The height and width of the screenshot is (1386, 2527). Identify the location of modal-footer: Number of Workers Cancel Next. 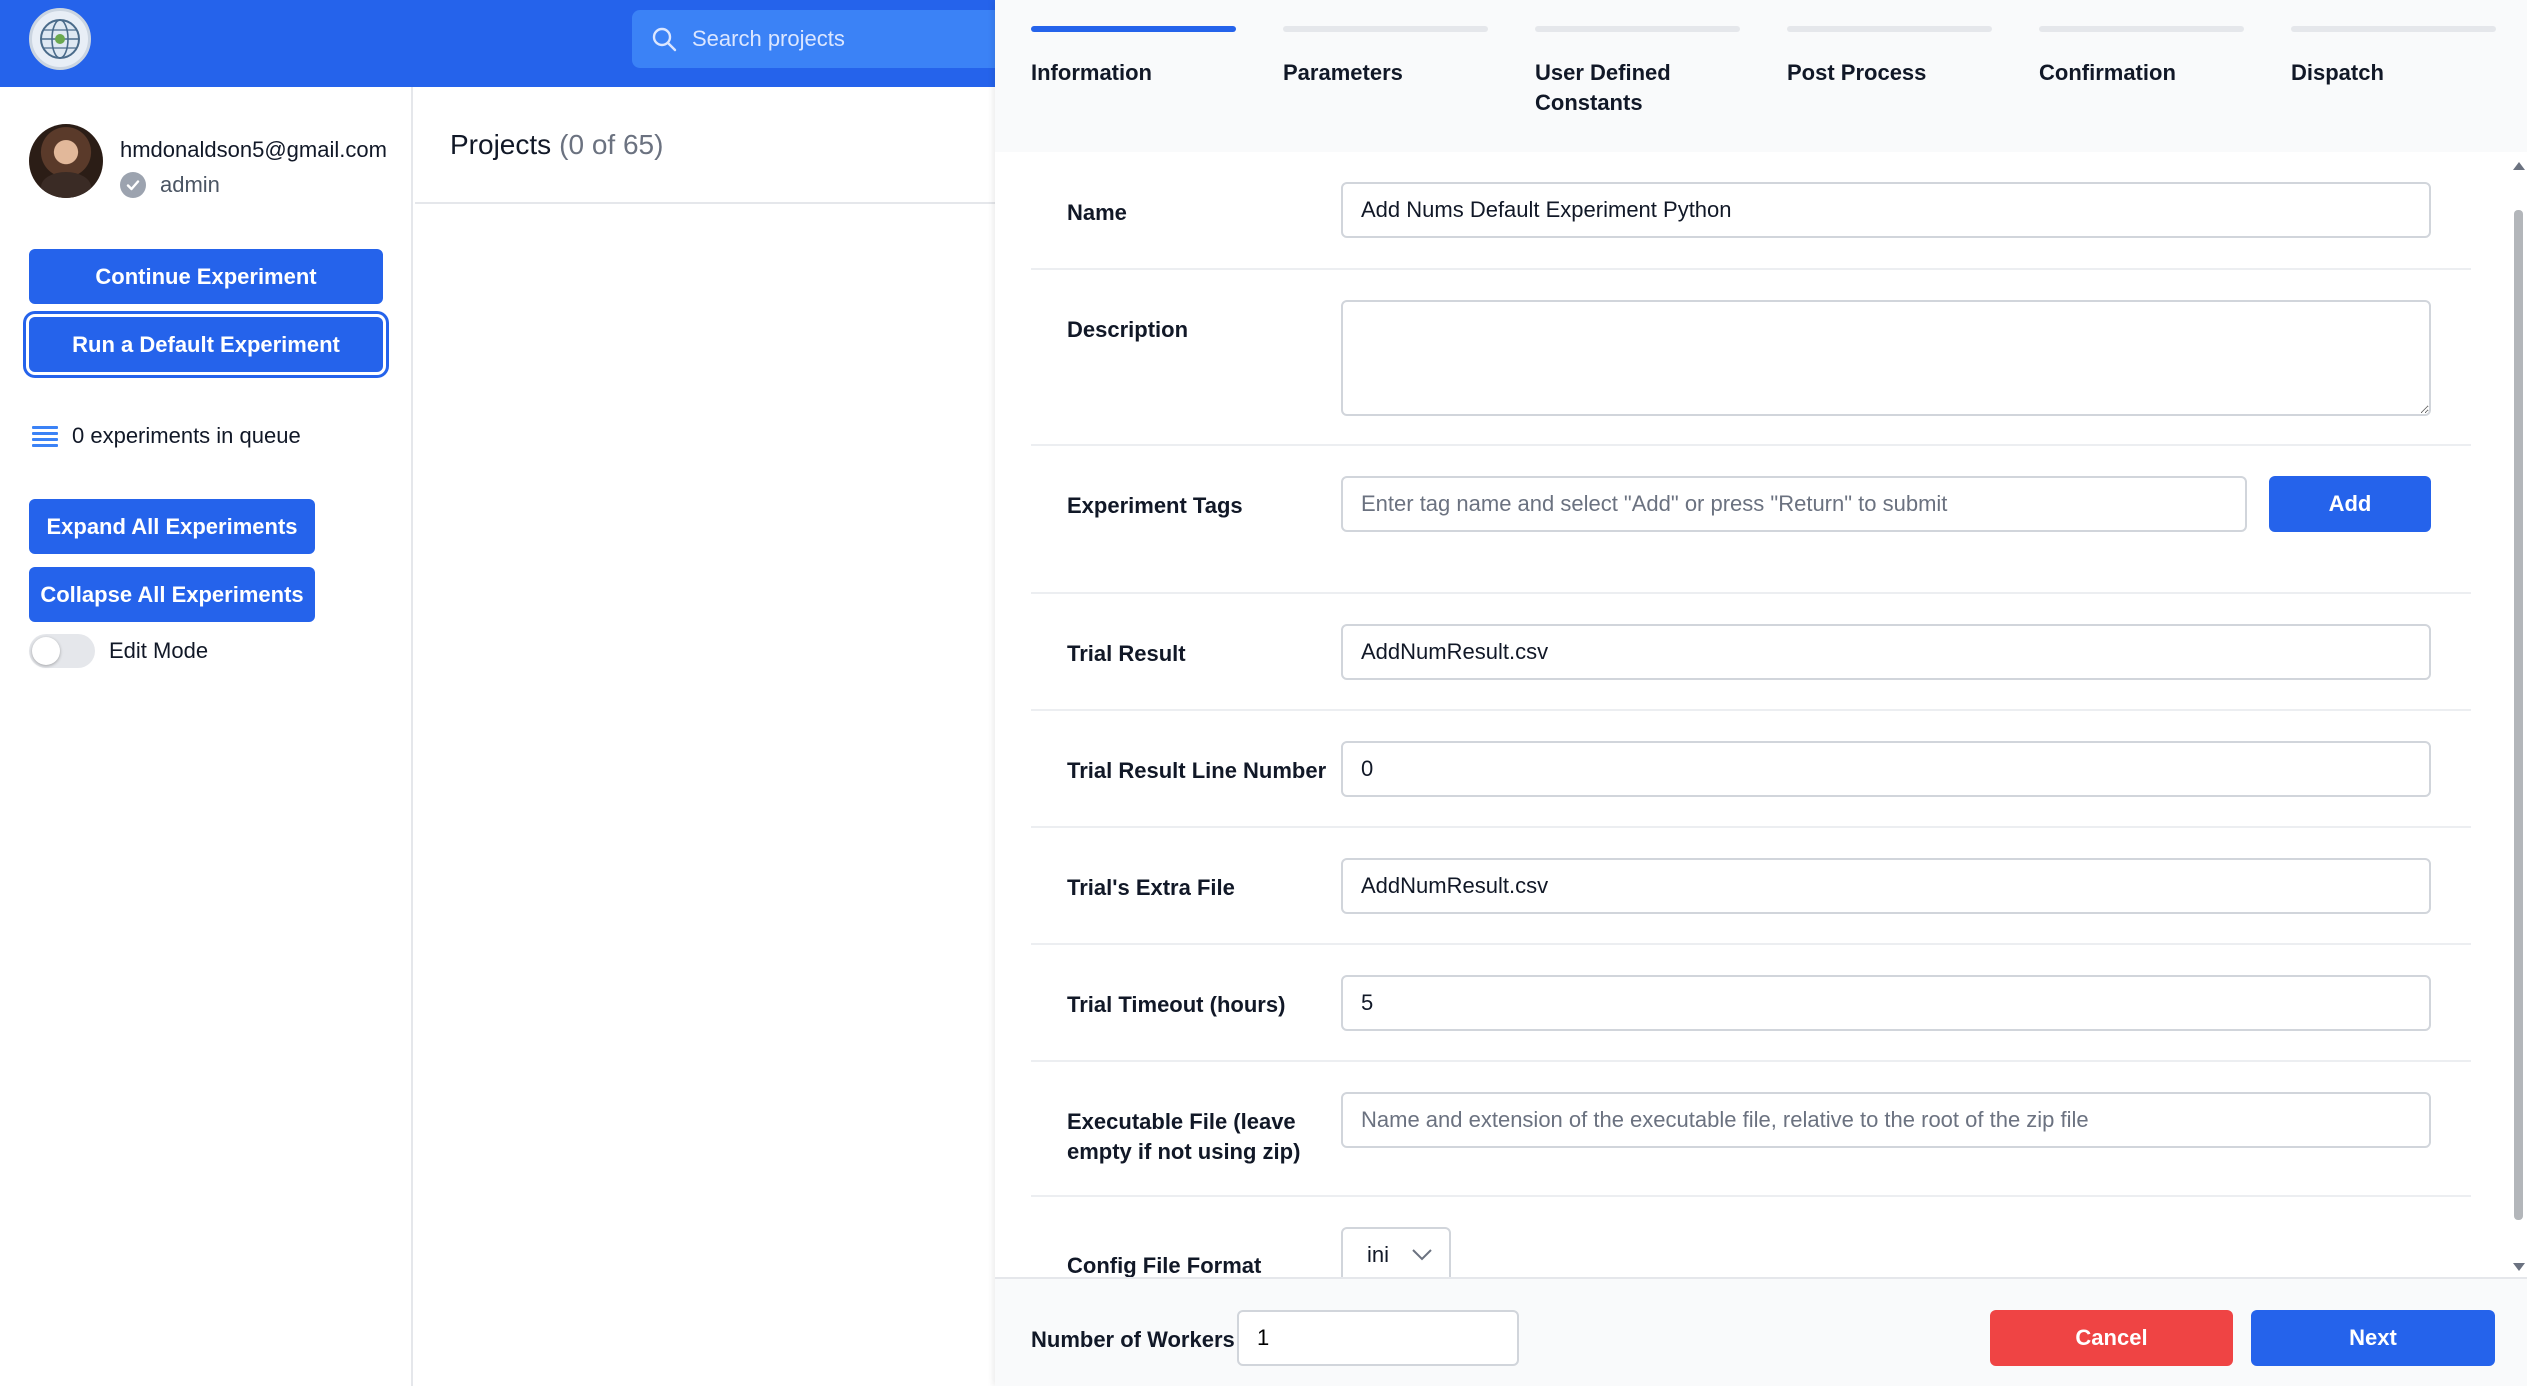
(1761, 1331).